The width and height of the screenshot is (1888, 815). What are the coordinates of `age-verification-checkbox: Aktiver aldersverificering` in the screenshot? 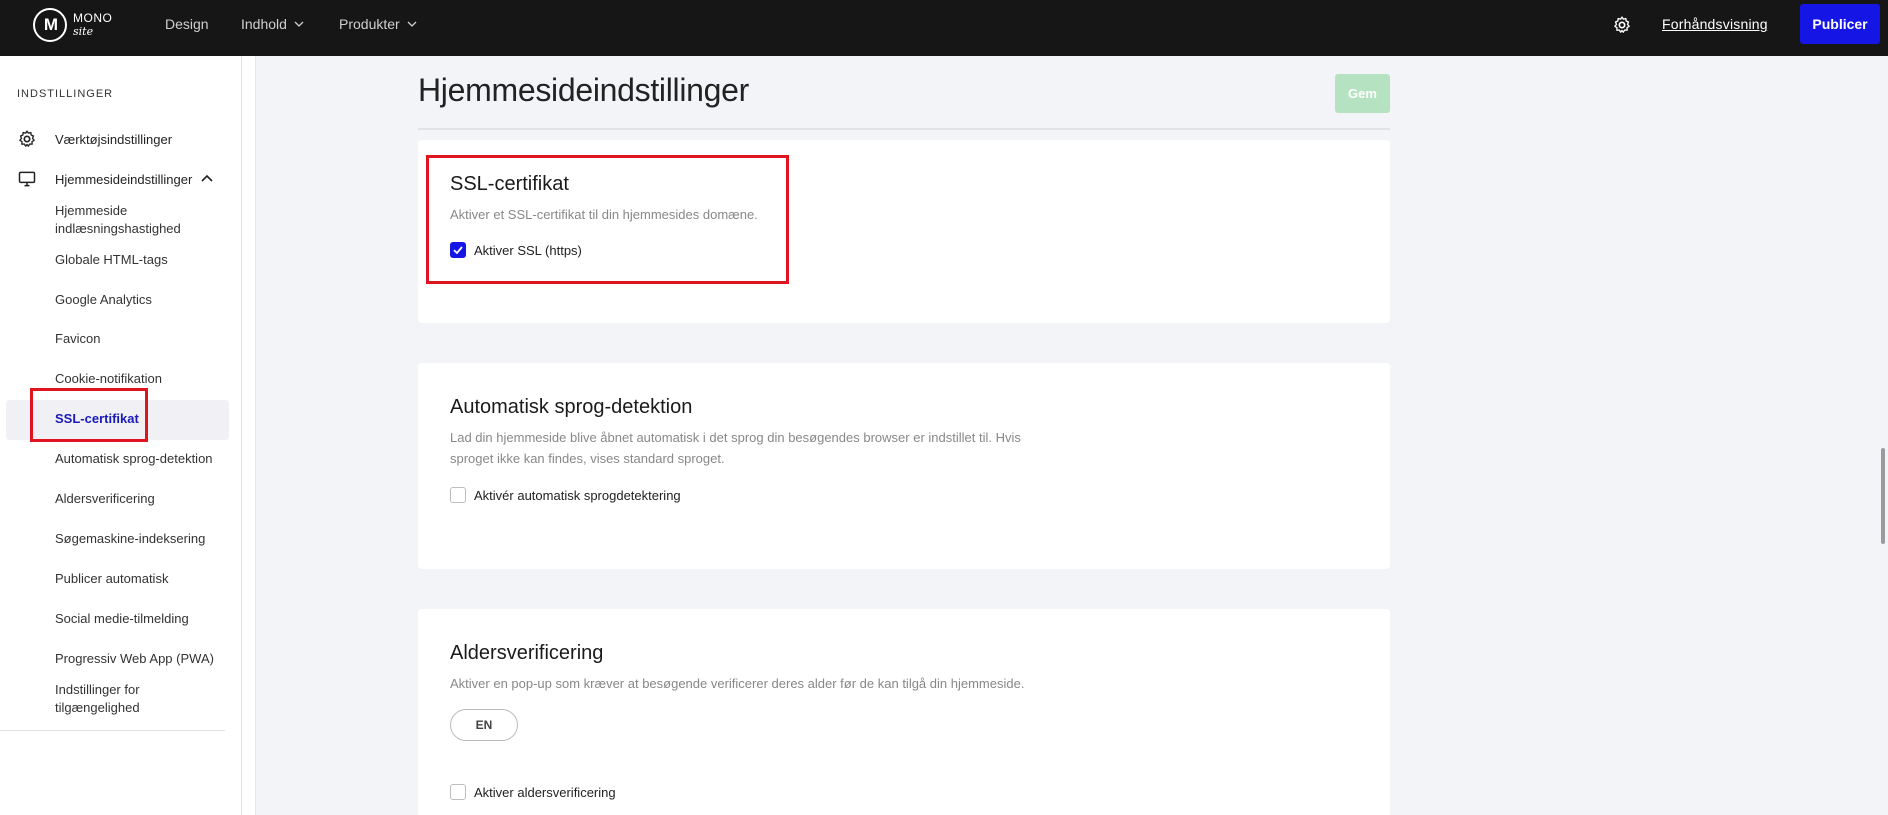 It's located at (533, 792).